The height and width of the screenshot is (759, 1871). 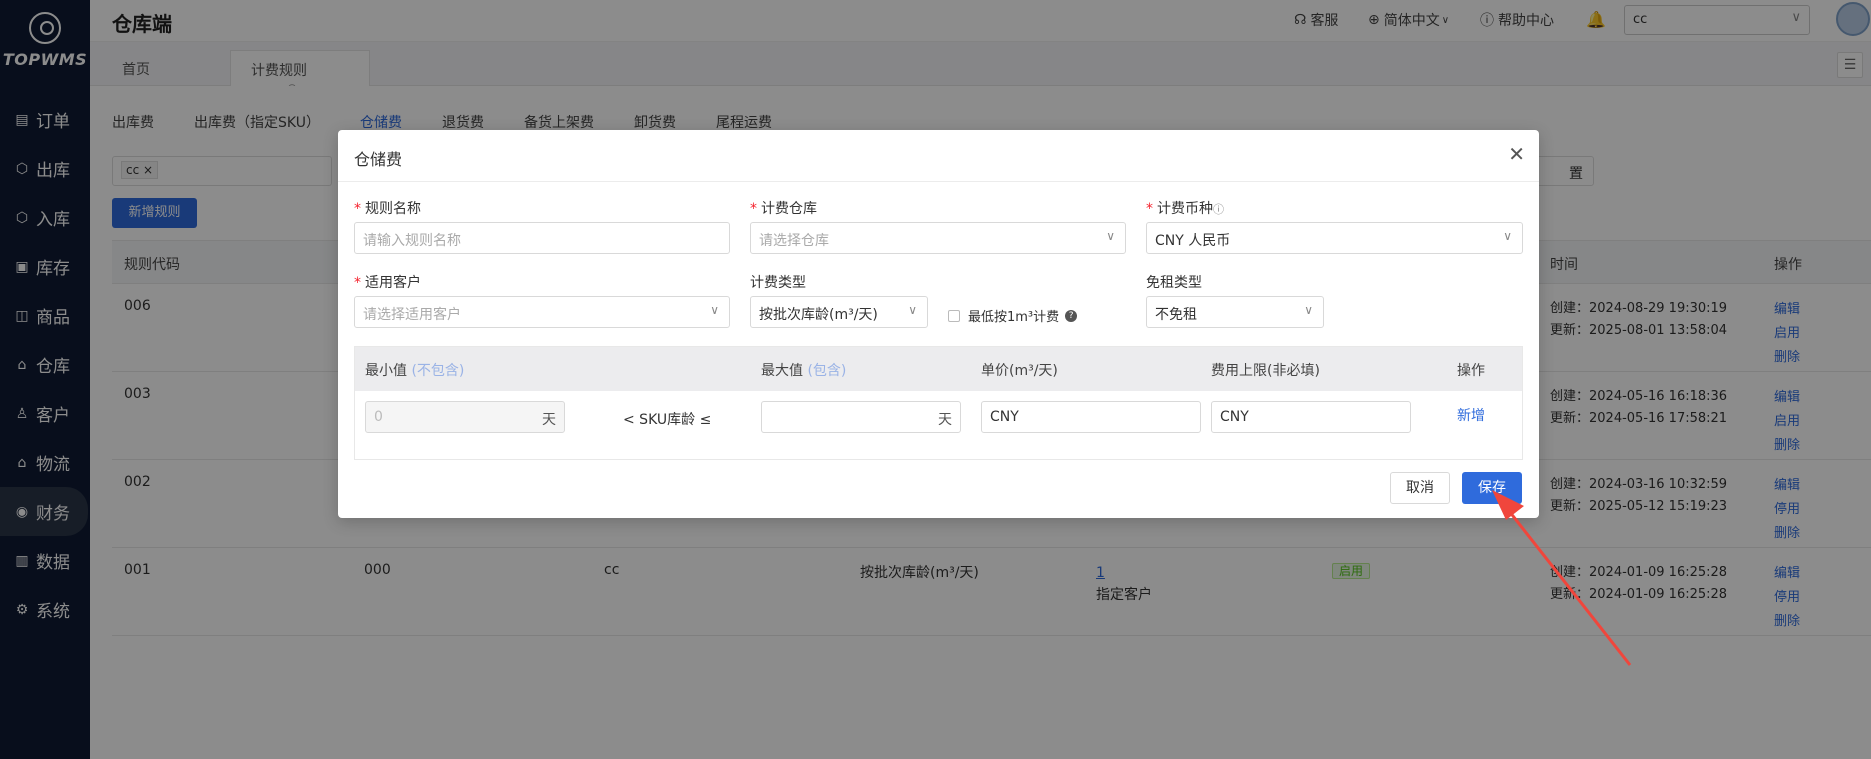 I want to click on warehouse-select: 请选择仓库 ∨, so click(x=938, y=238).